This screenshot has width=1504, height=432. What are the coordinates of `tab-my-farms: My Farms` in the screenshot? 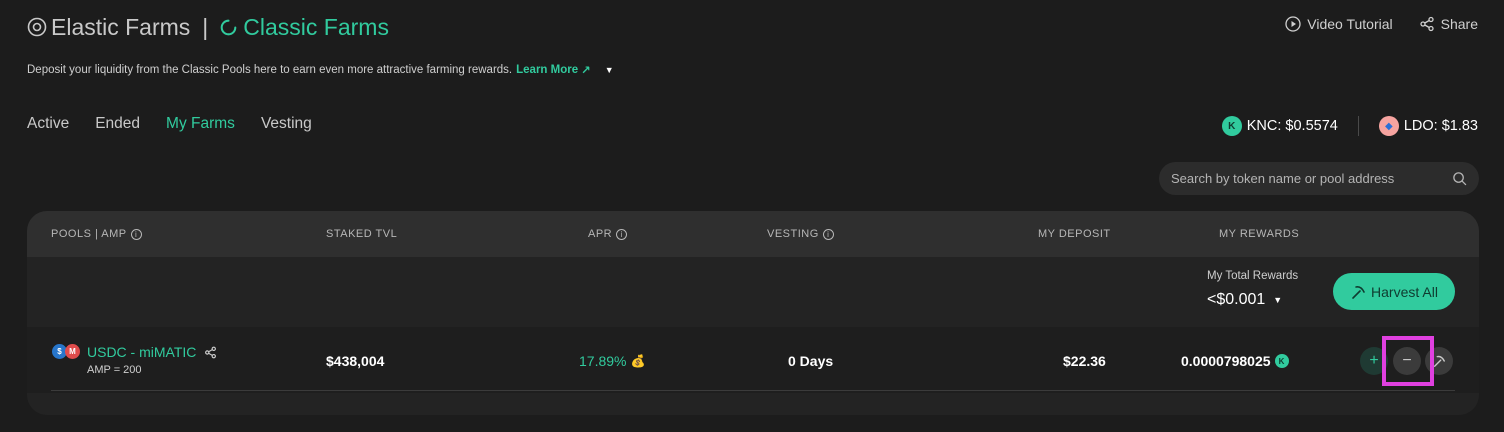 It's located at (200, 124).